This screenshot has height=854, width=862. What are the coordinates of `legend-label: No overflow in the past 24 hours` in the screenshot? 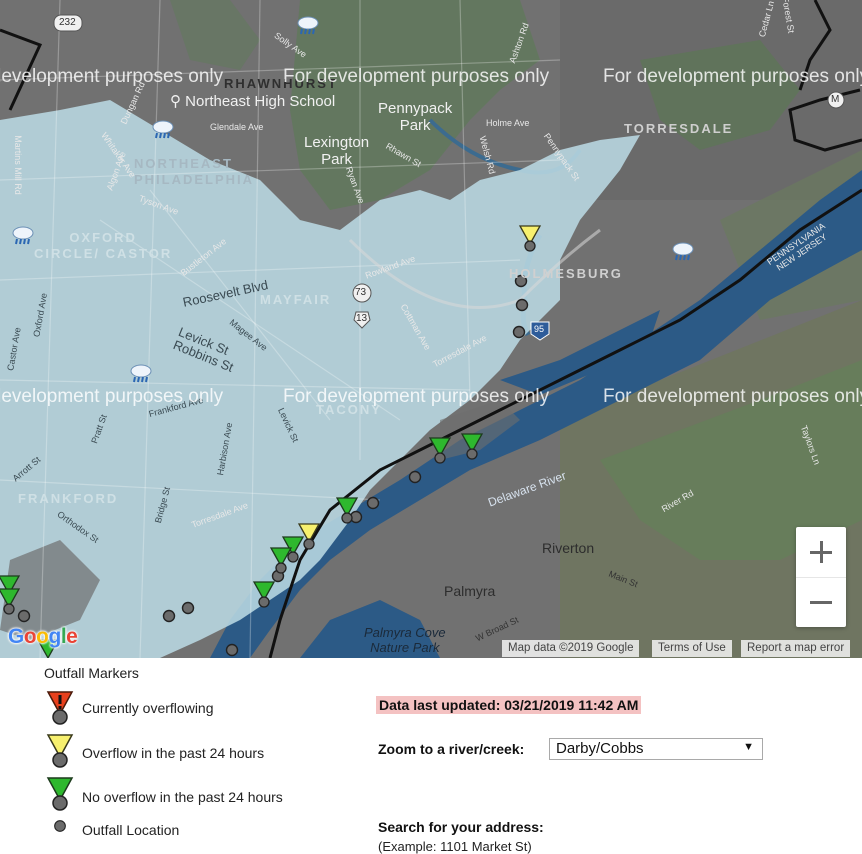 It's located at (182, 797).